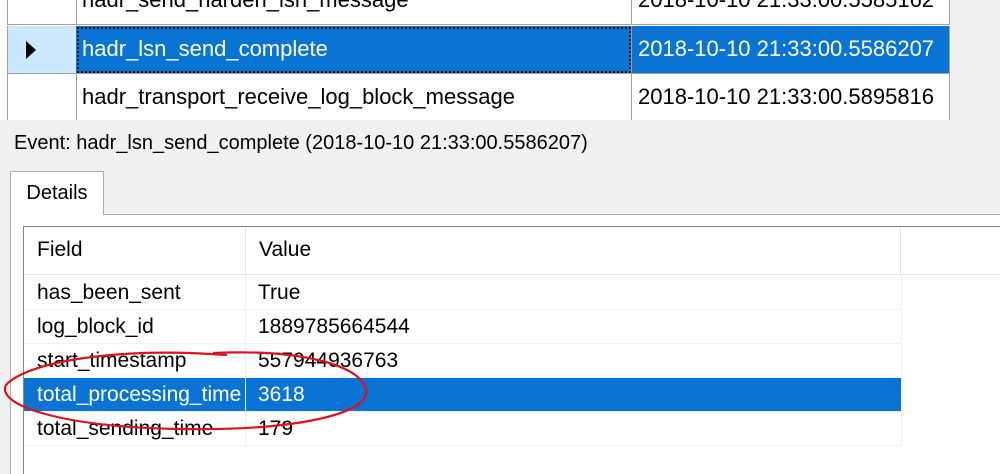 The height and width of the screenshot is (474, 1000). I want to click on field-cell: total_processing_time, so click(135, 395).